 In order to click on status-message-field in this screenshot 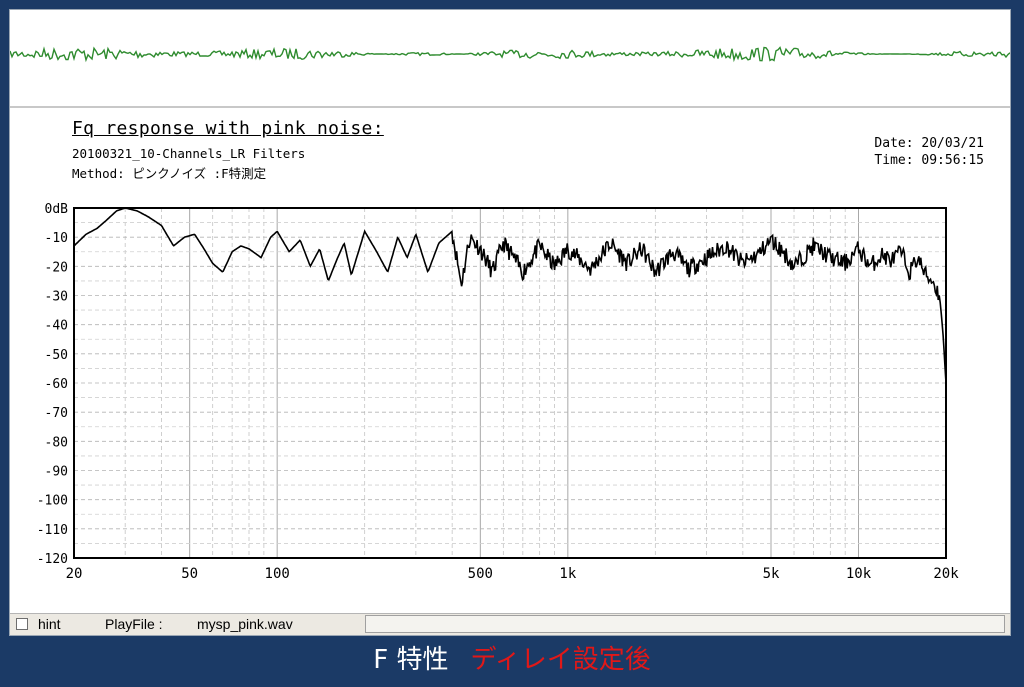, I will do `click(685, 624)`.